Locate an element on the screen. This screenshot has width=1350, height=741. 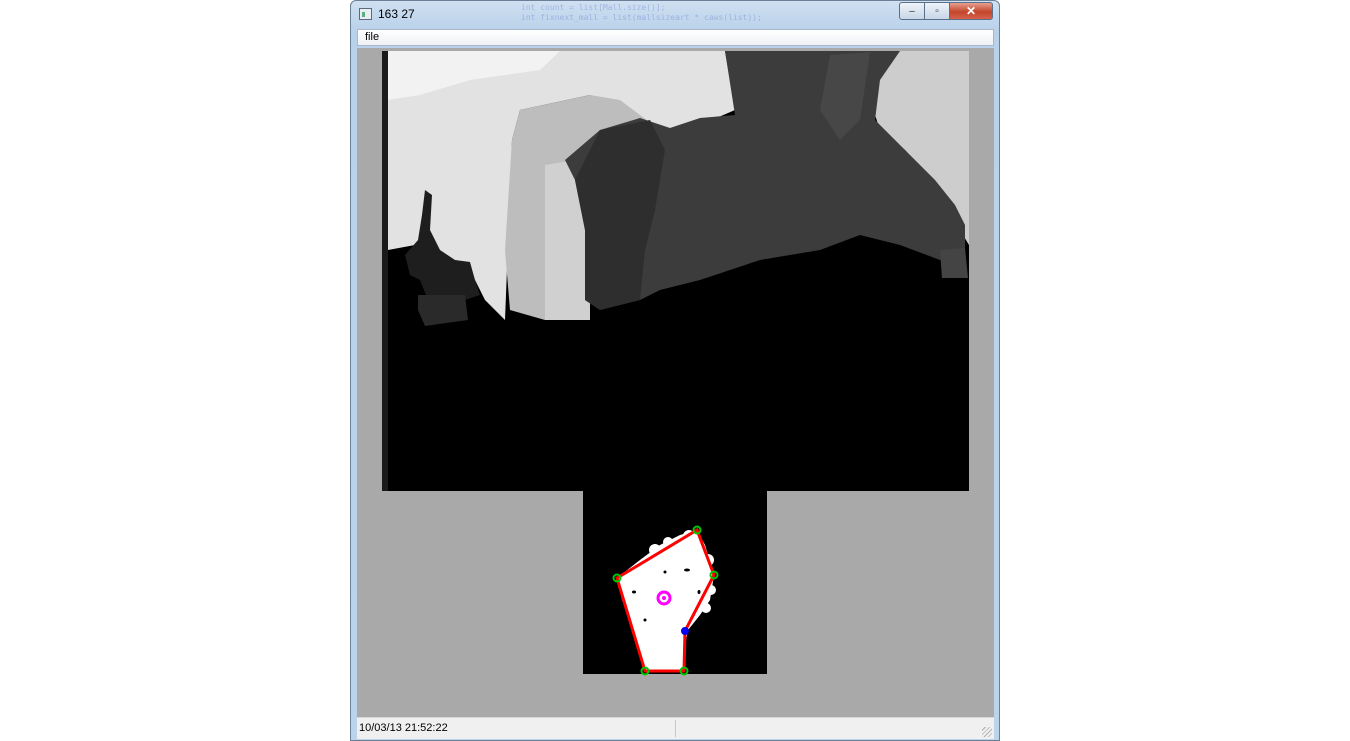
window-title: 163 27 is located at coordinates (396, 14).